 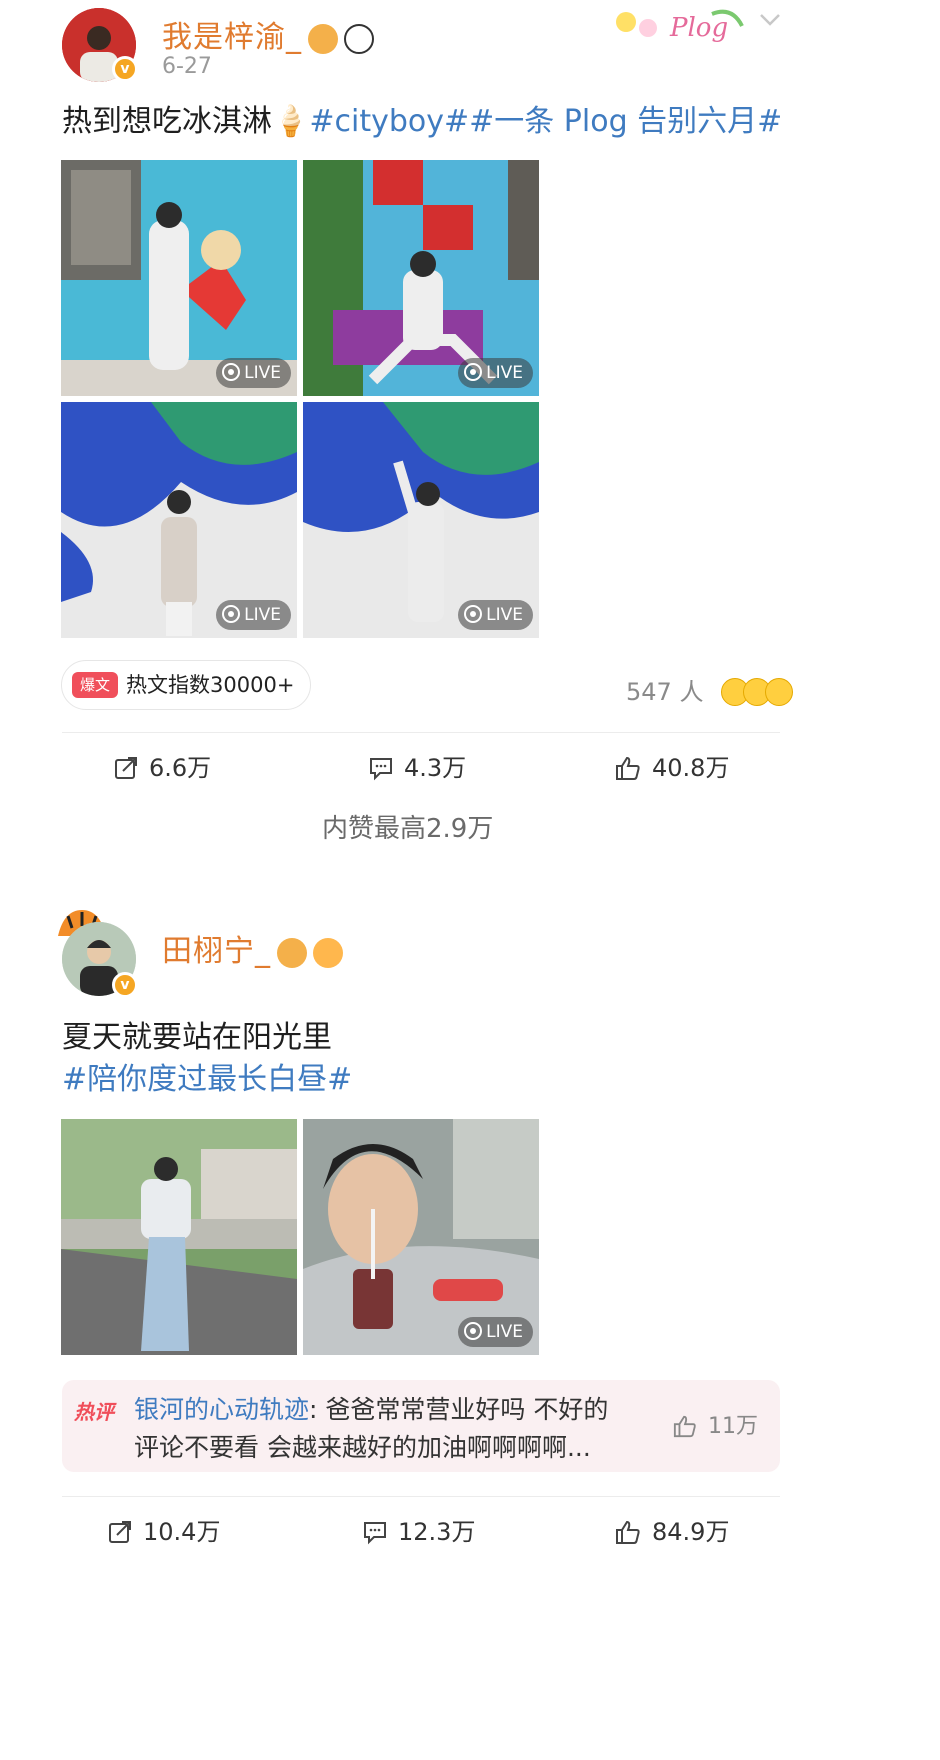 I want to click on post-image, so click(x=179, y=1237).